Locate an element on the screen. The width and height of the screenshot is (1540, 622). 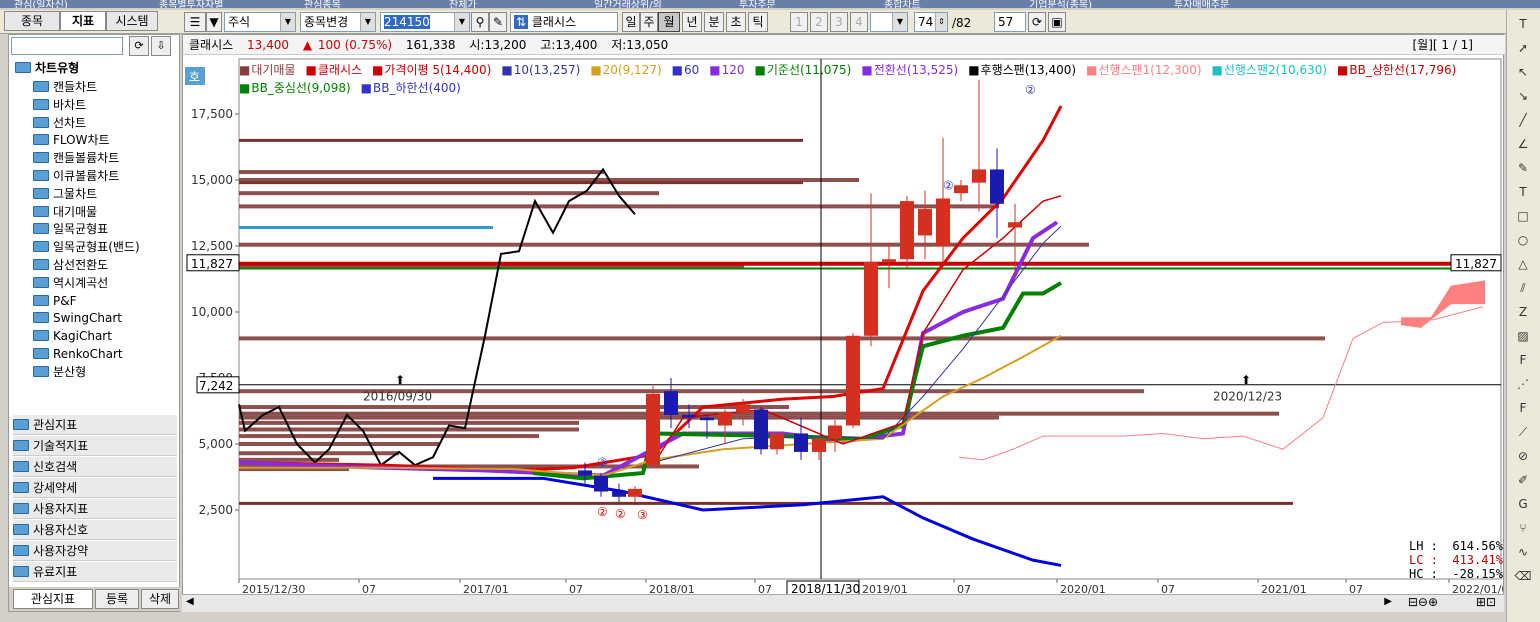
tree-root-chart-type: 차트유형 is located at coordinates (47, 68).